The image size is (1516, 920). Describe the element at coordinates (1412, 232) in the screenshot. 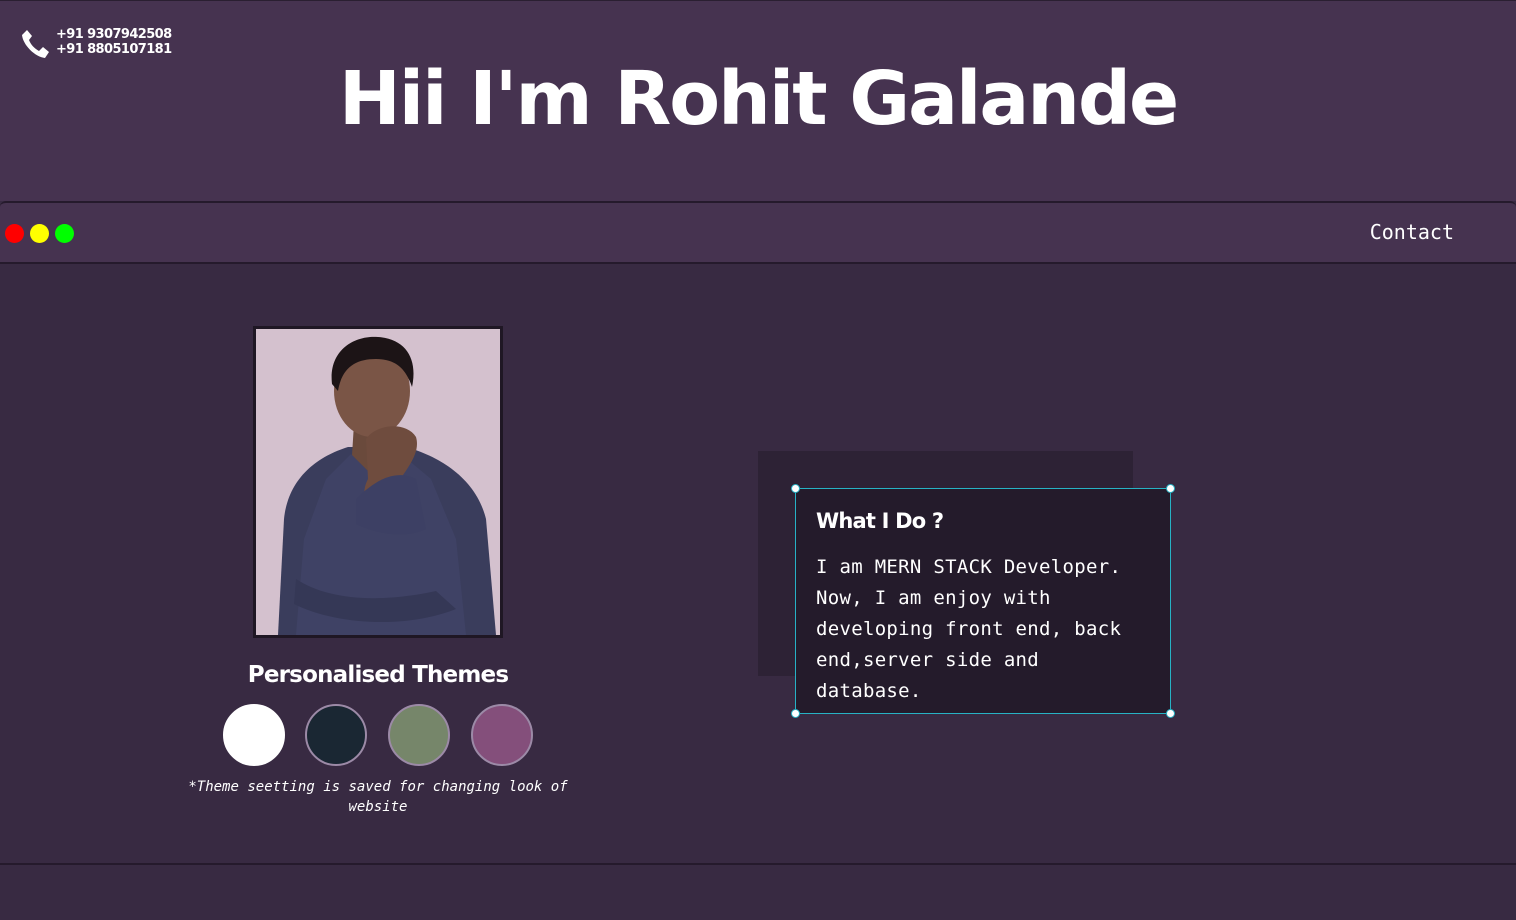

I see `contact-link: Contact` at that location.